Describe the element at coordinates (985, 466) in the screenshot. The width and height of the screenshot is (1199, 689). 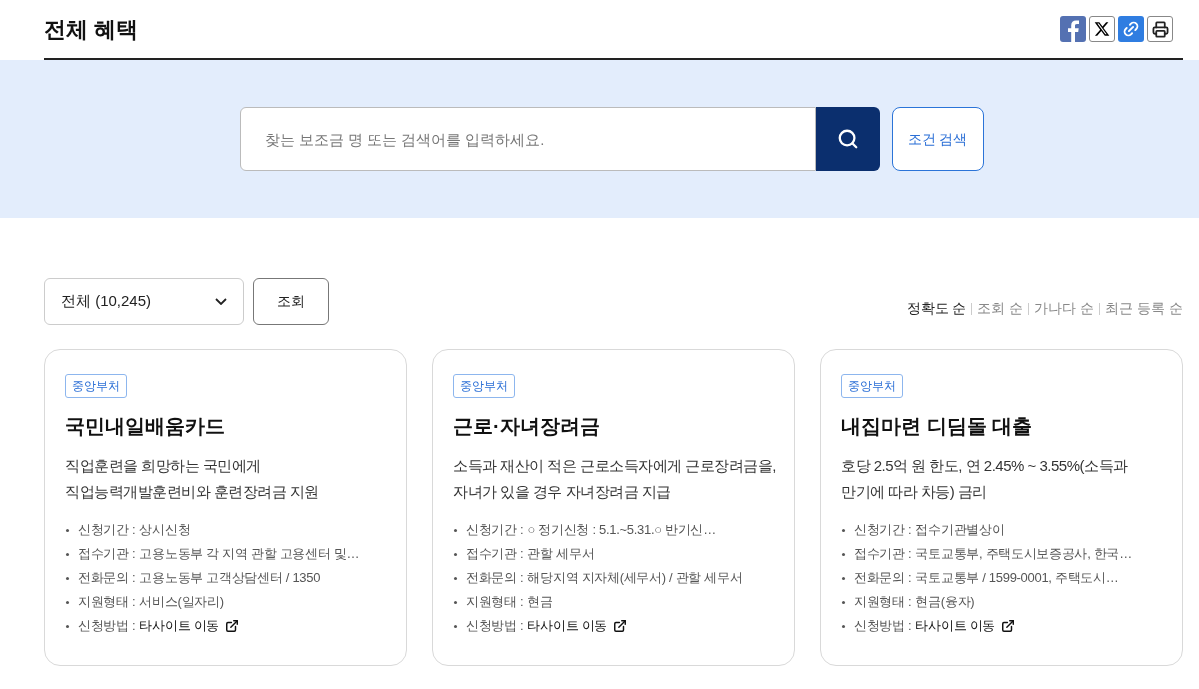
I see `card-description: 호당 2.5억 원 한도, 연 2.45% ~ 3.55%(소득과` at that location.